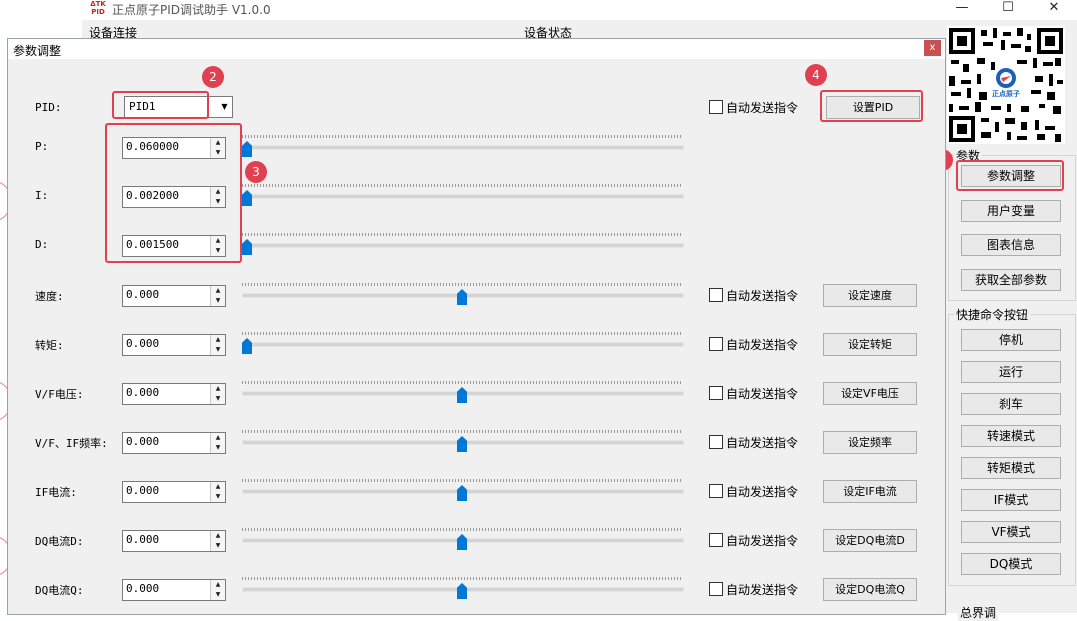 Image resolution: width=1077 pixels, height=621 pixels. I want to click on param-row-label: 速度:, so click(49, 296).